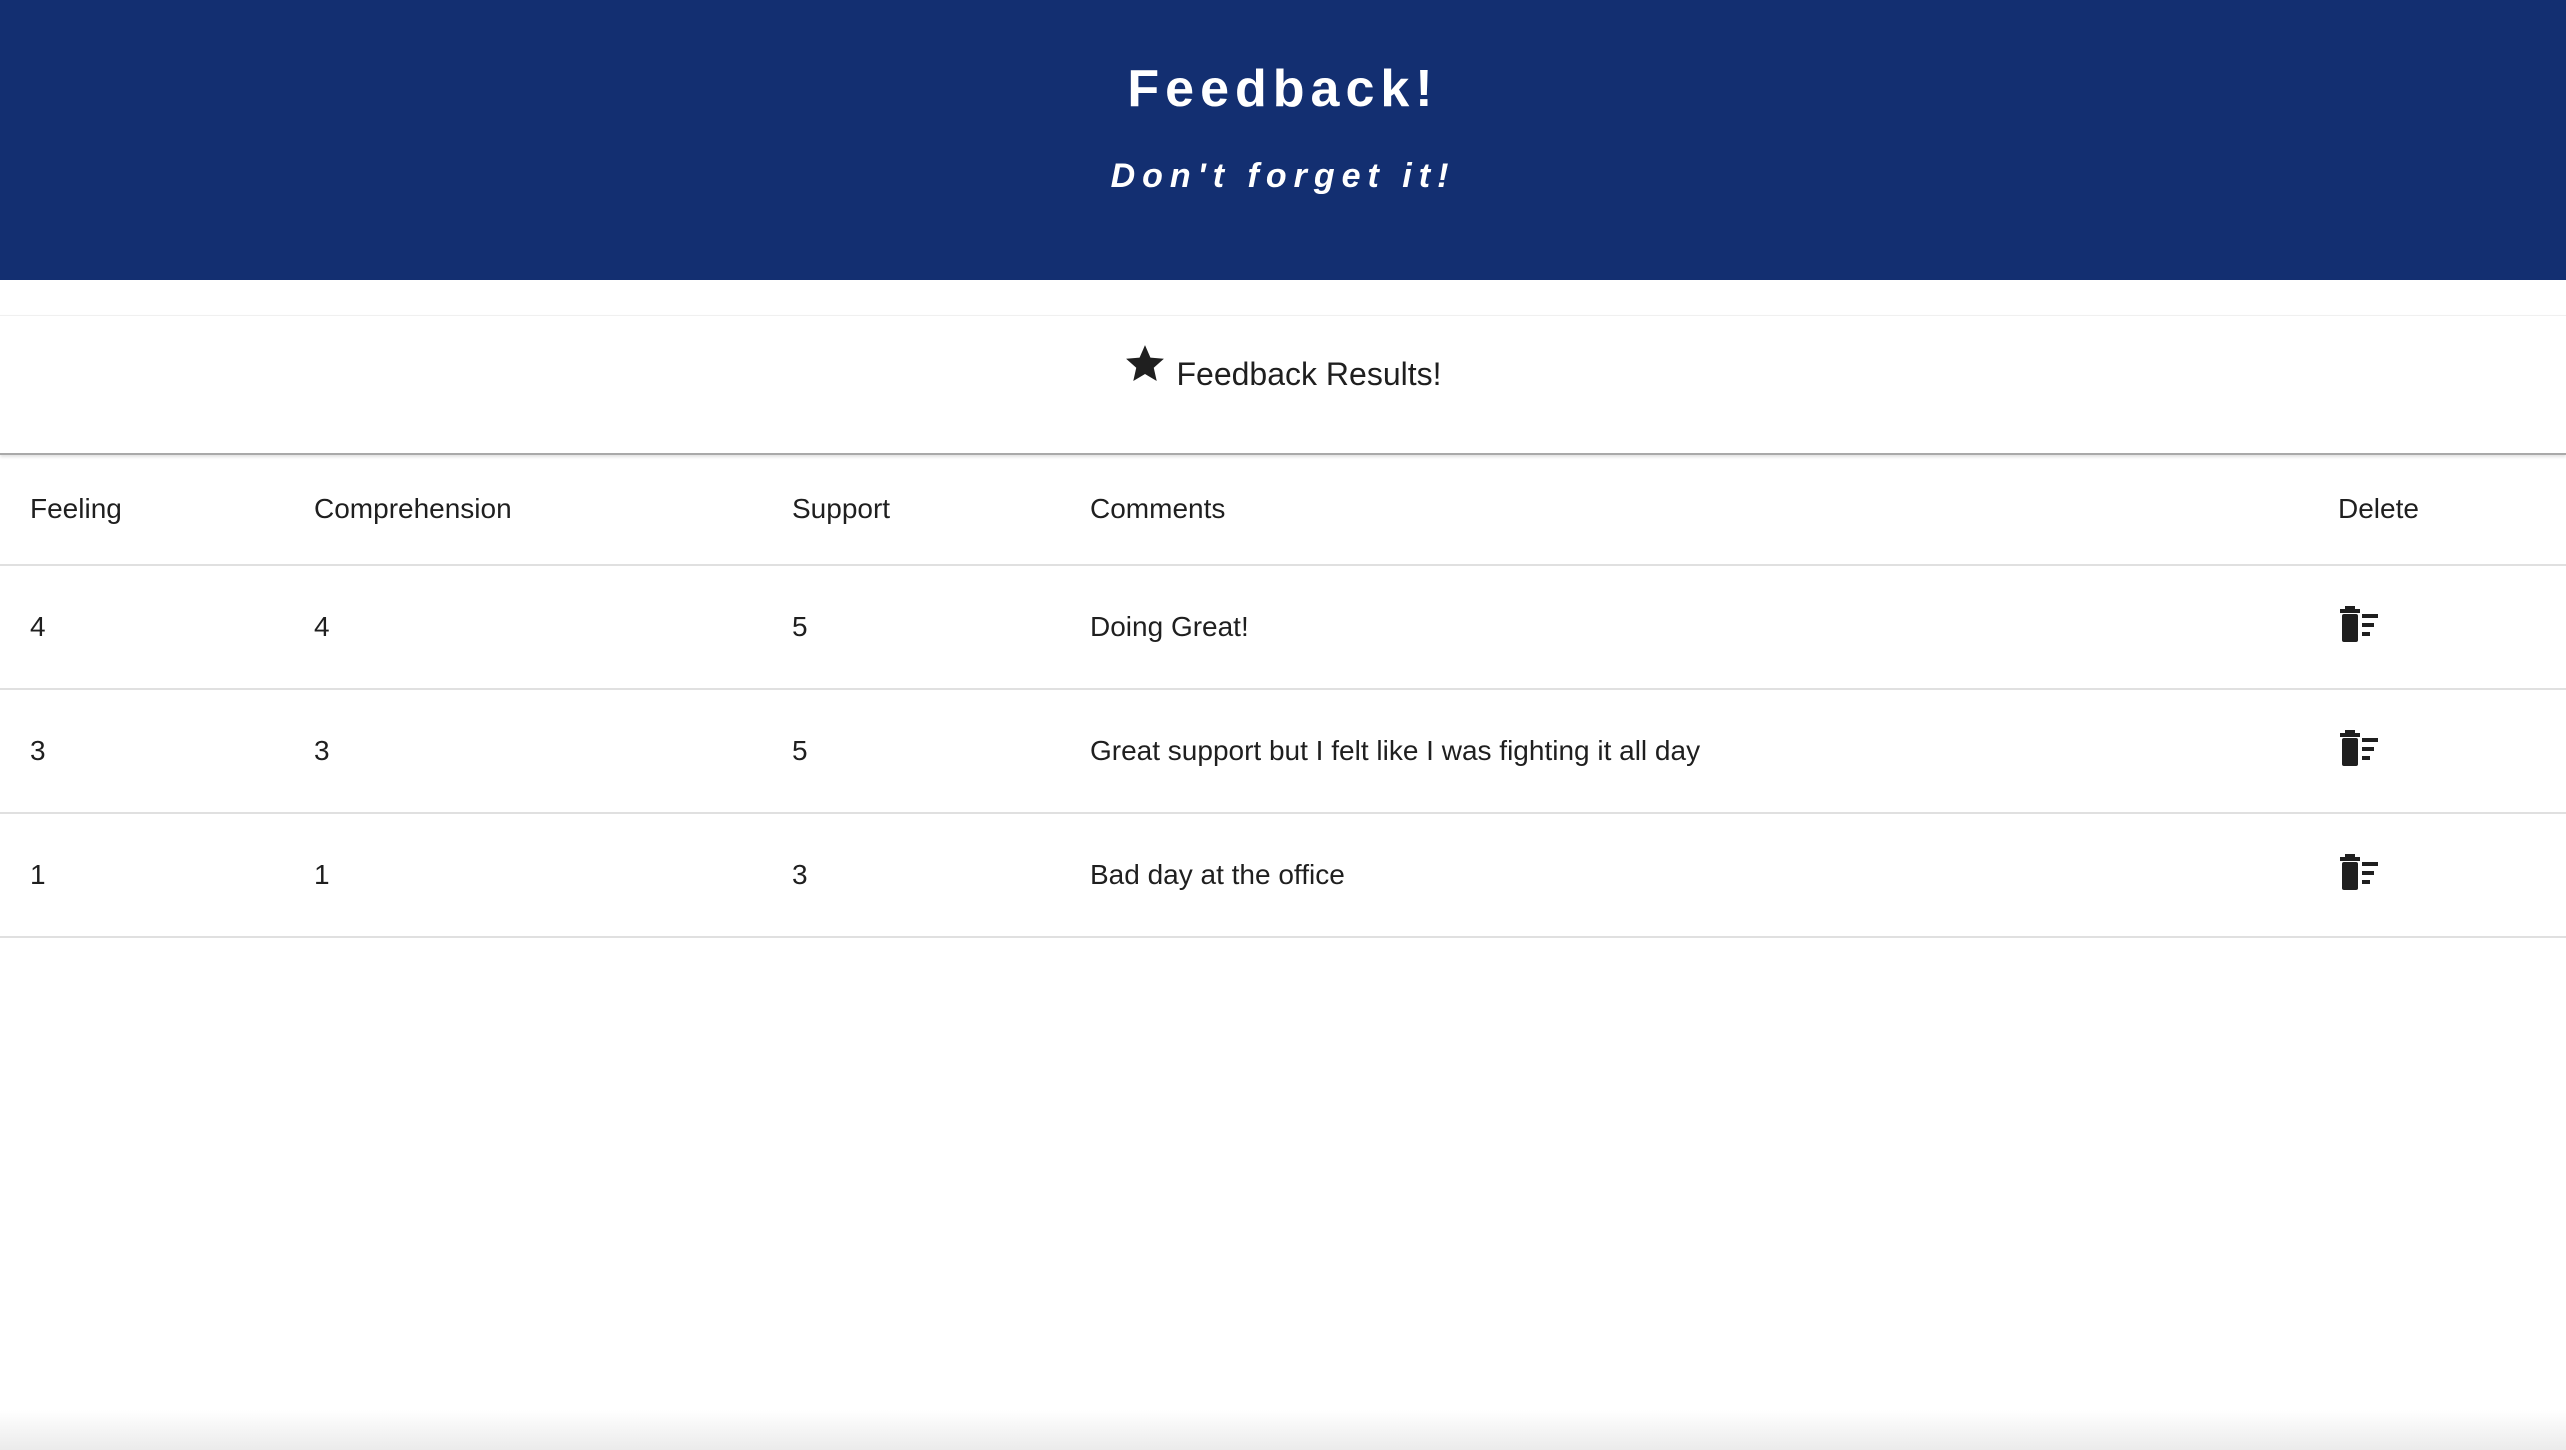 This screenshot has width=2566, height=1450. What do you see at coordinates (911, 875) in the screenshot?
I see `cell-support: 3` at bounding box center [911, 875].